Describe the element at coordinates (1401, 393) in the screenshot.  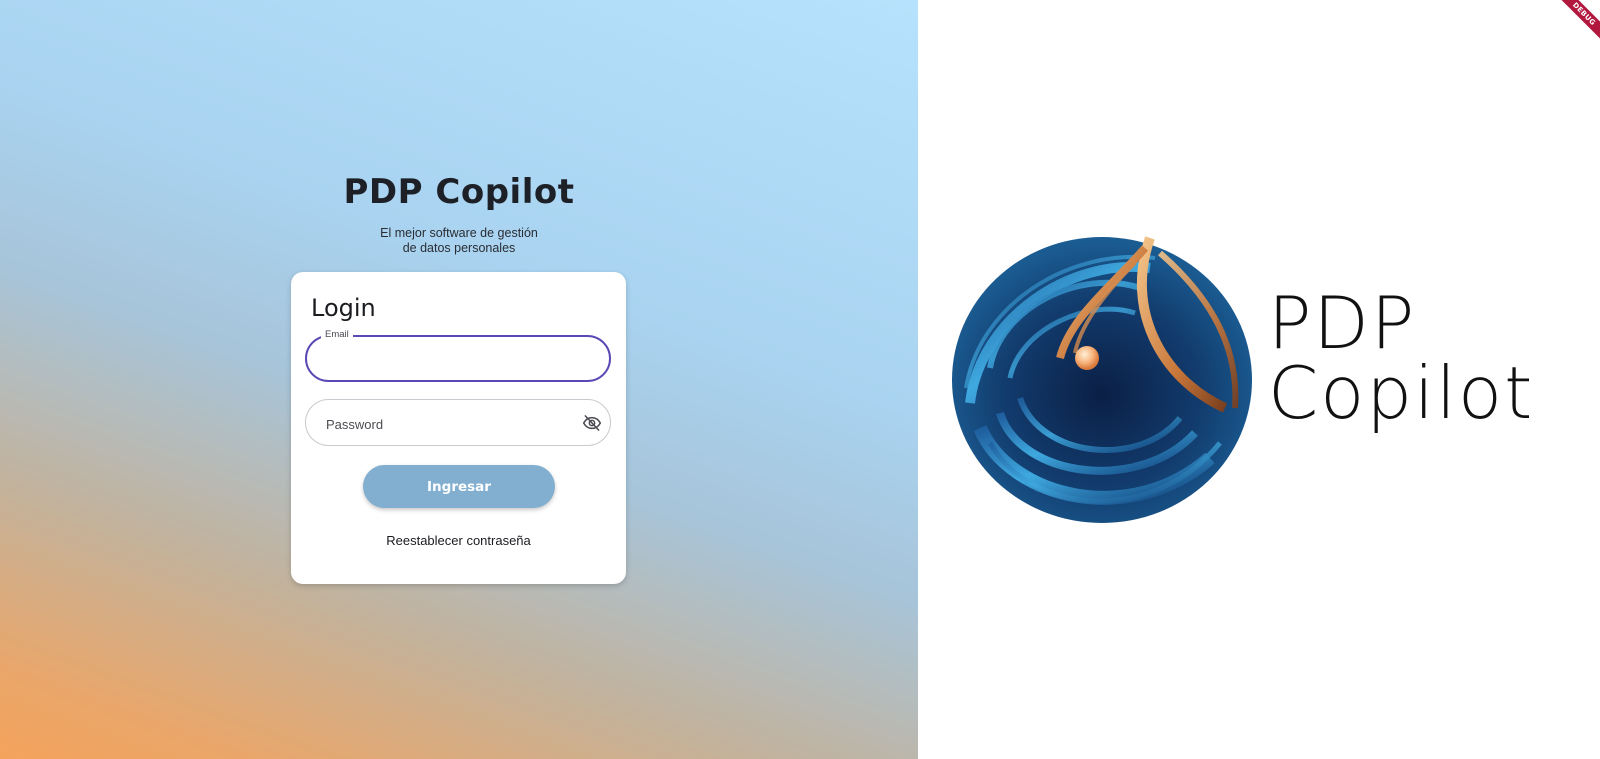
I see `logo-wordmark-line2: Copilot` at that location.